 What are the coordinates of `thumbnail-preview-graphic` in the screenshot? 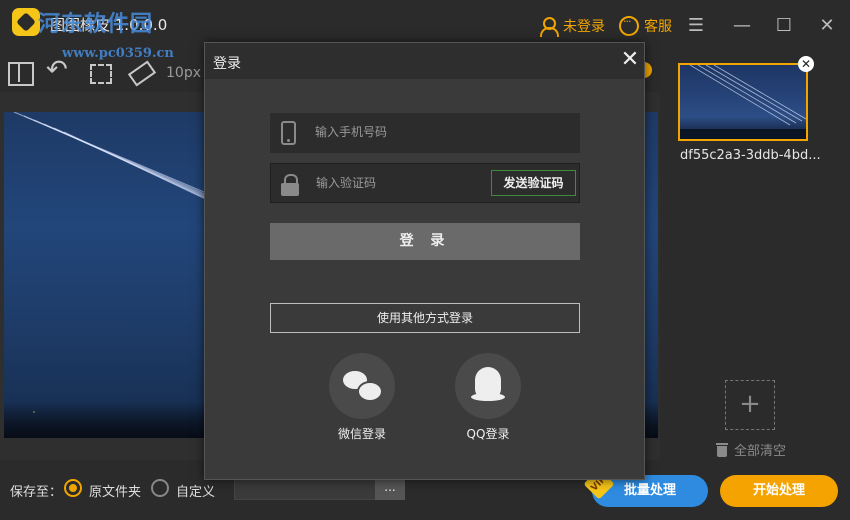 It's located at (743, 102).